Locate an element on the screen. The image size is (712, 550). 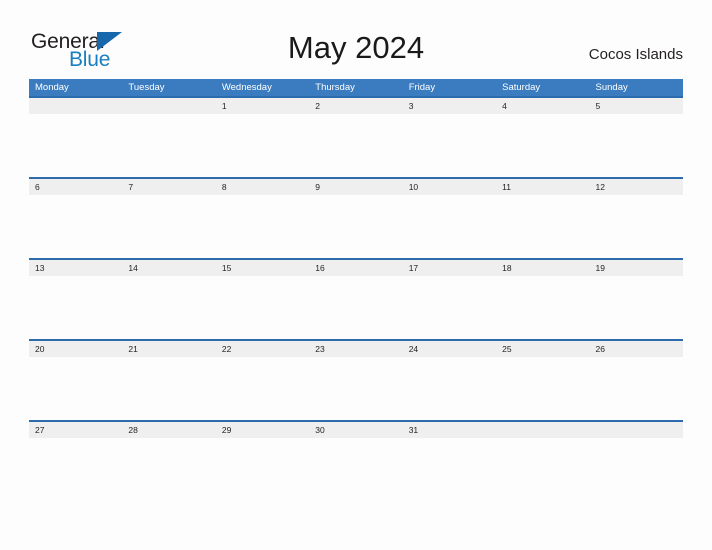
calendar-week-row: 6 7 8 9 10 11 12 is located at coordinates (356, 217).